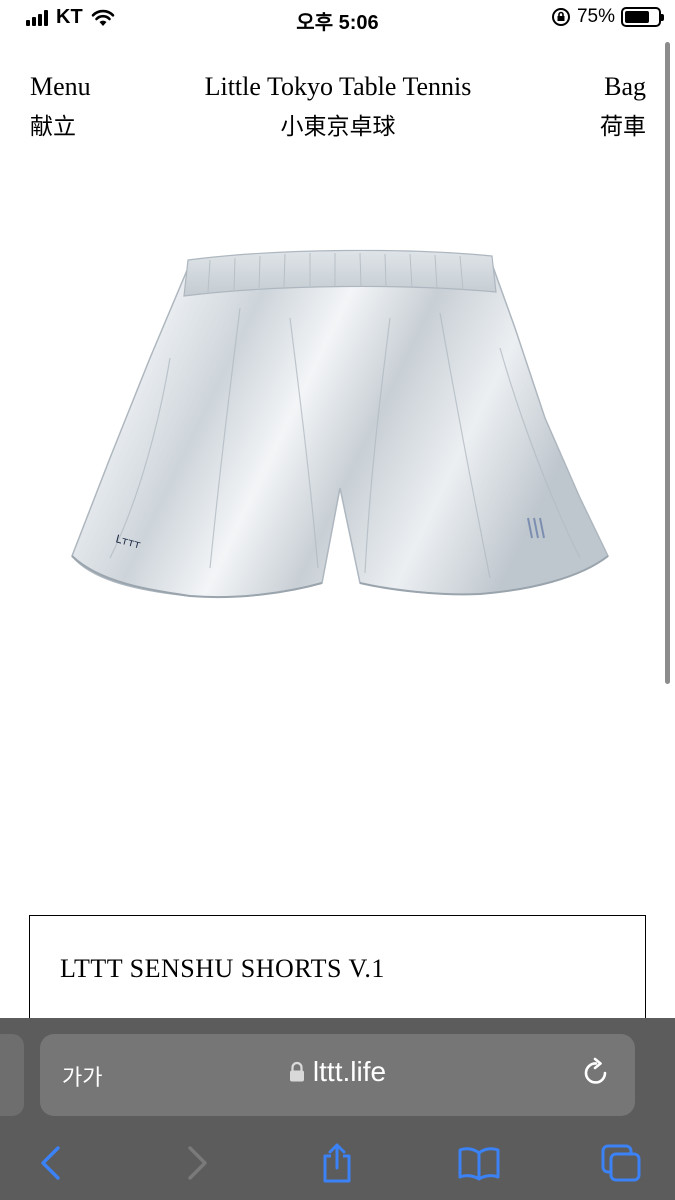 The image size is (675, 1200). Describe the element at coordinates (623, 107) in the screenshot. I see `bag-link: Bag 荷車` at that location.